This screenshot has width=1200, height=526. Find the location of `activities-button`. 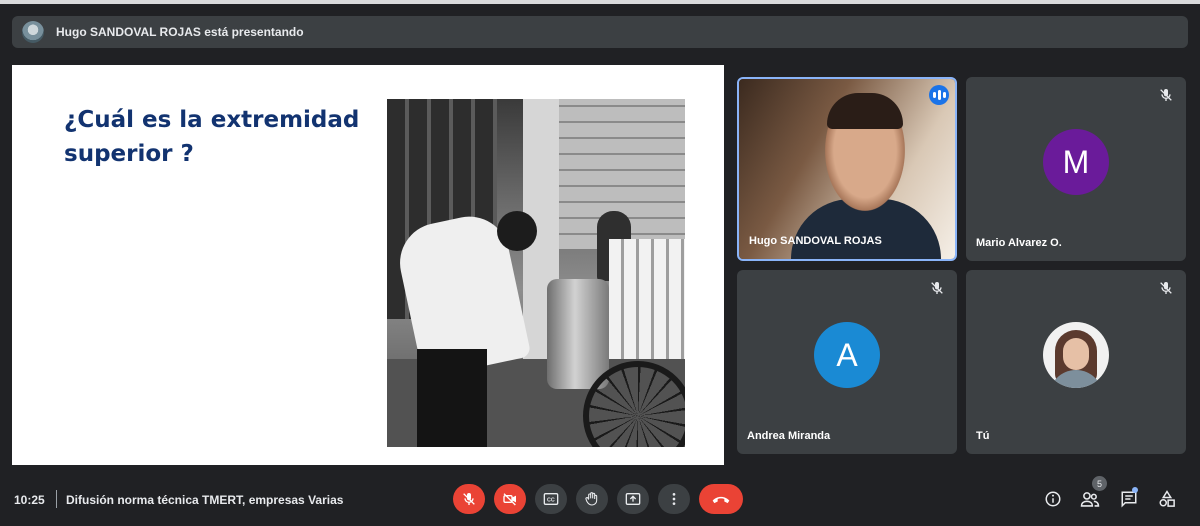

activities-button is located at coordinates (1167, 499).